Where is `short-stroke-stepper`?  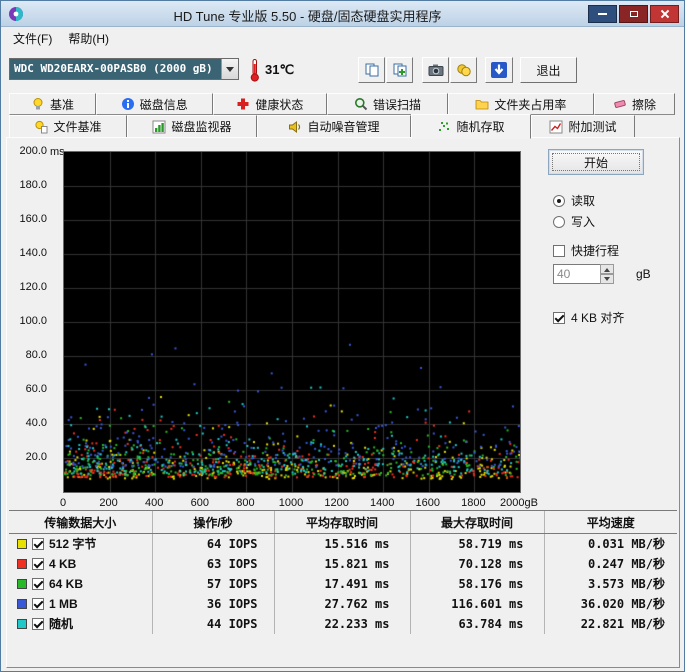 short-stroke-stepper is located at coordinates (607, 274).